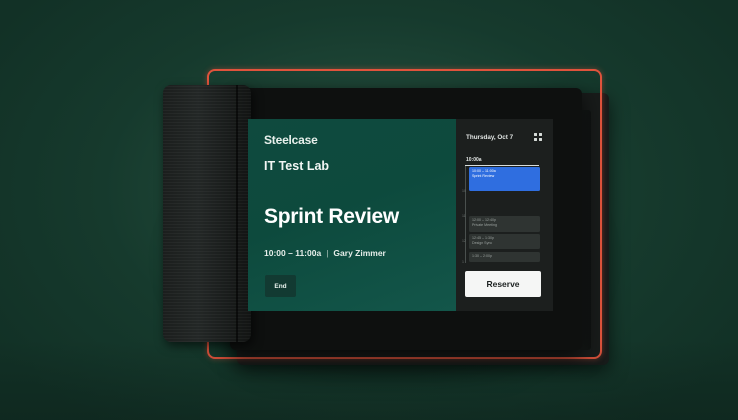  Describe the element at coordinates (504, 257) in the screenshot. I see `event-afternoon: 1:30 – 2:00p` at that location.